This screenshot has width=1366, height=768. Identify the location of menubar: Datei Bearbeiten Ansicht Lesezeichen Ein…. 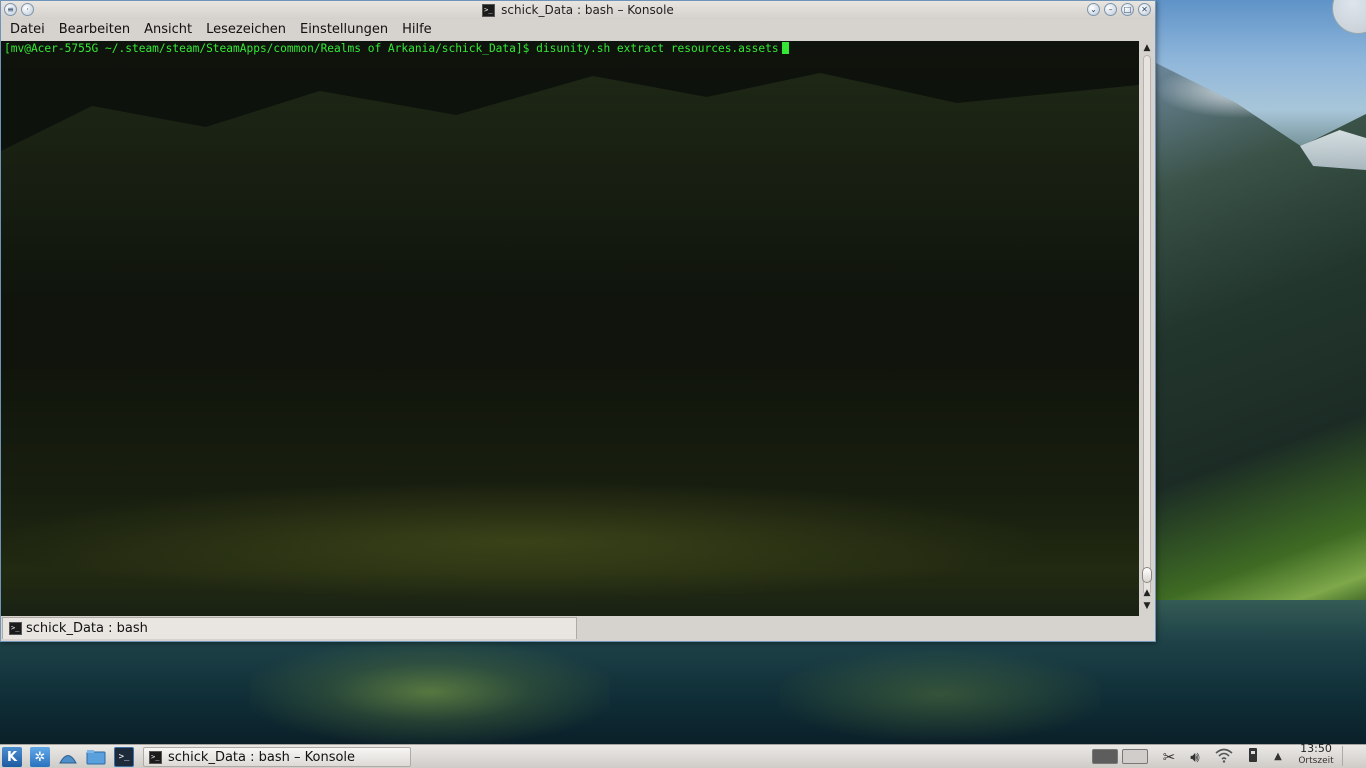
(578, 30).